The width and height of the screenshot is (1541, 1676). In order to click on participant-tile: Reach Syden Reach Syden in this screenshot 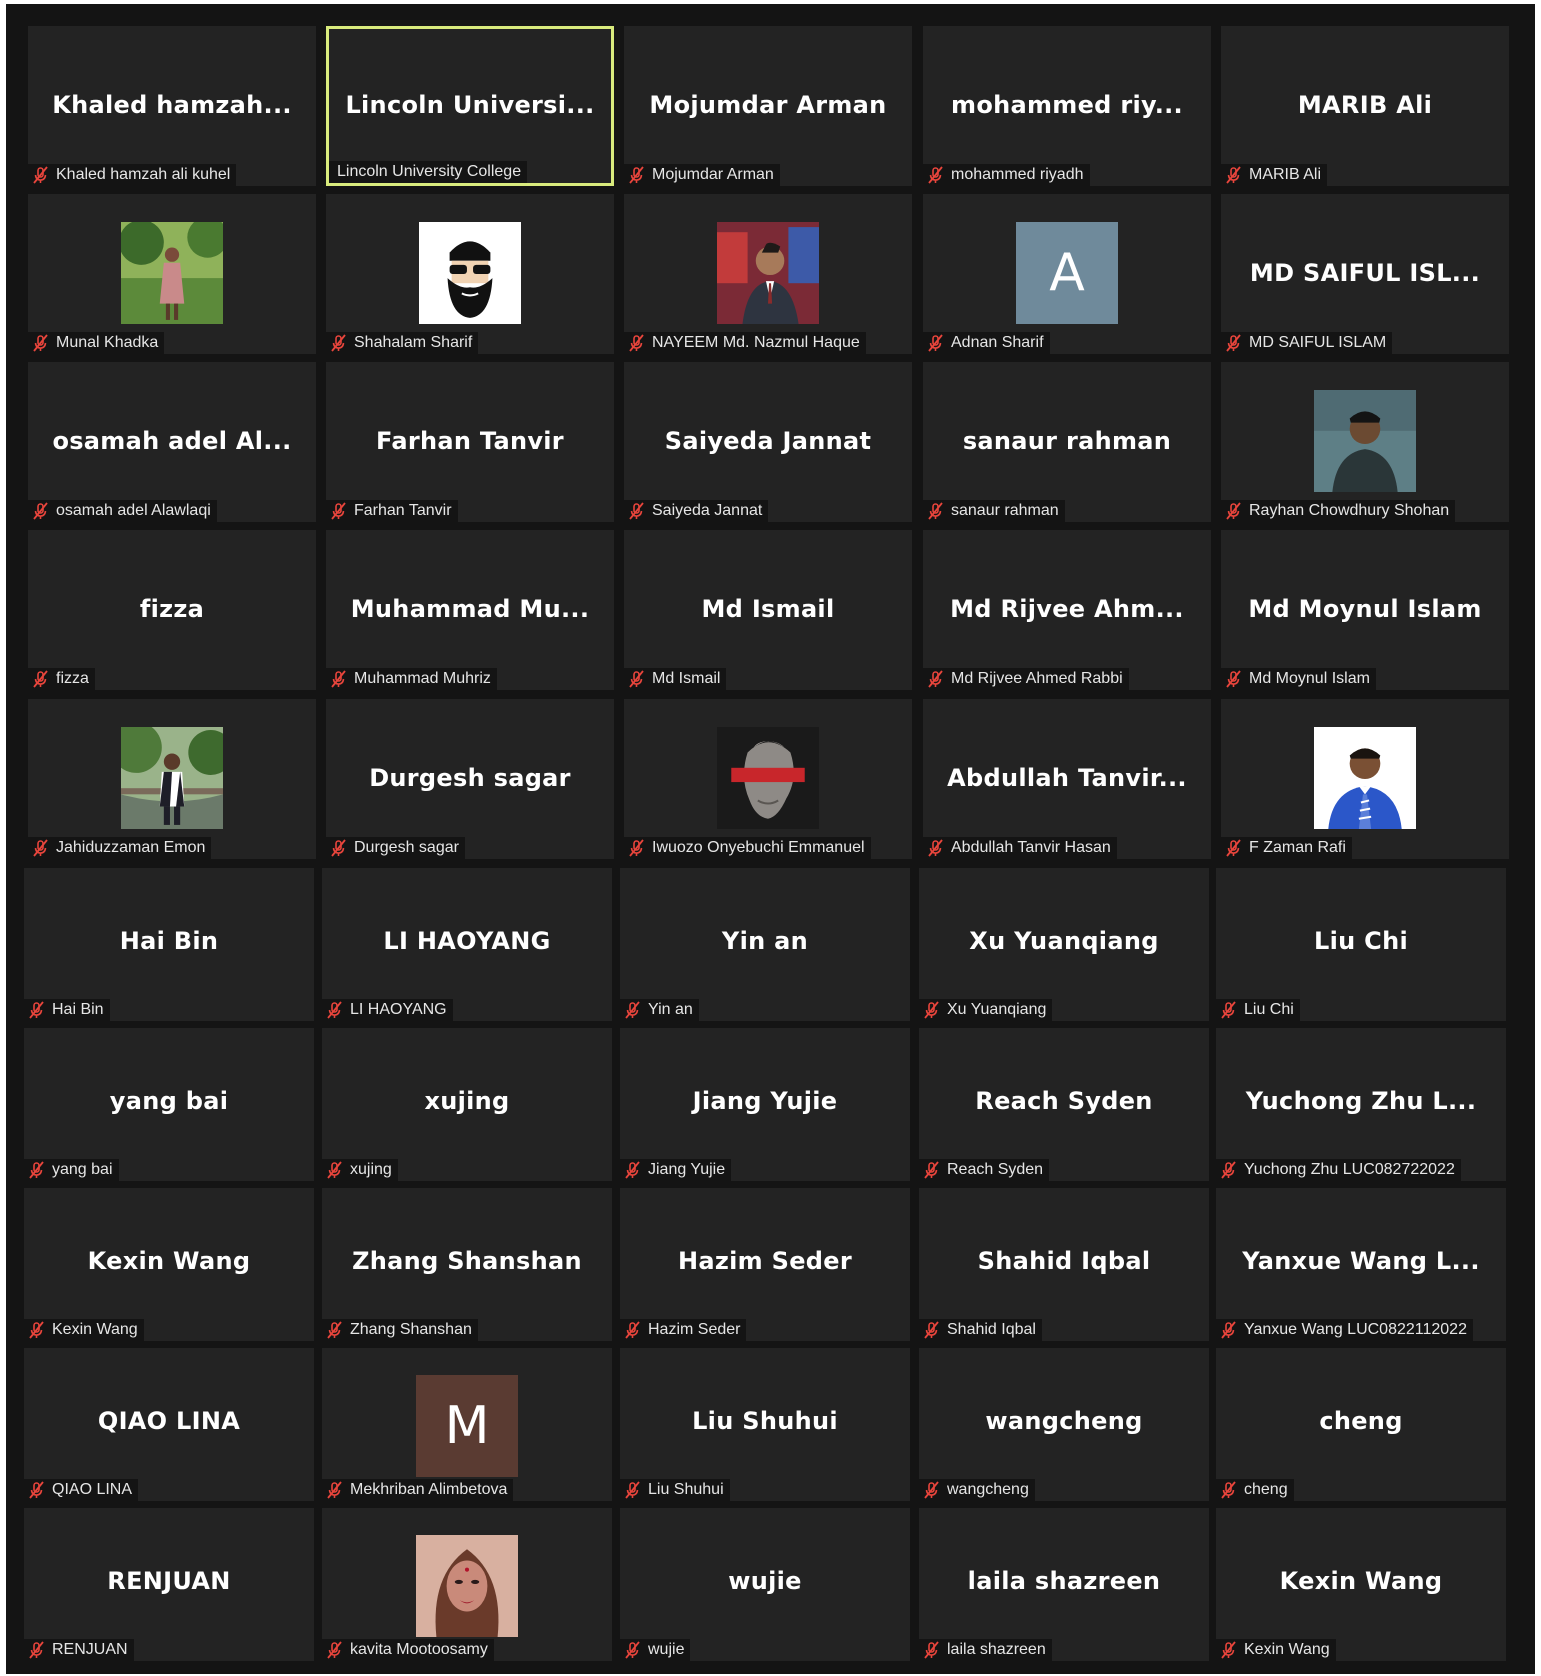, I will do `click(1064, 1104)`.